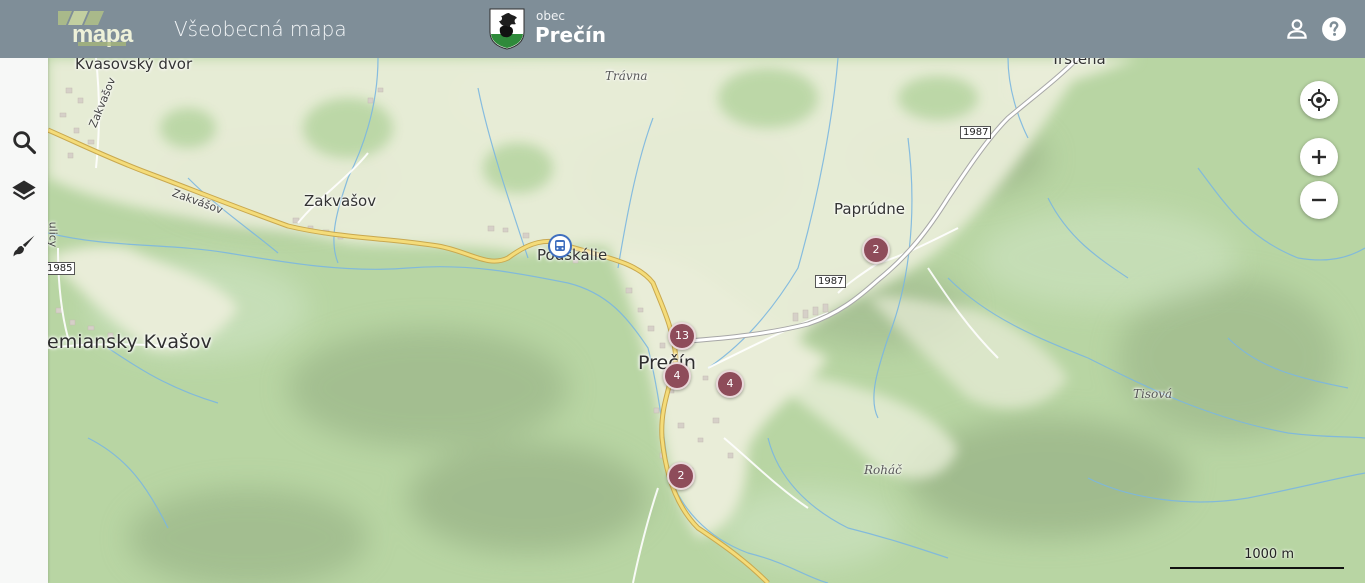 The width and height of the screenshot is (1365, 583). Describe the element at coordinates (976, 132) in the screenshot. I see `road-number-1987-north: 1987` at that location.